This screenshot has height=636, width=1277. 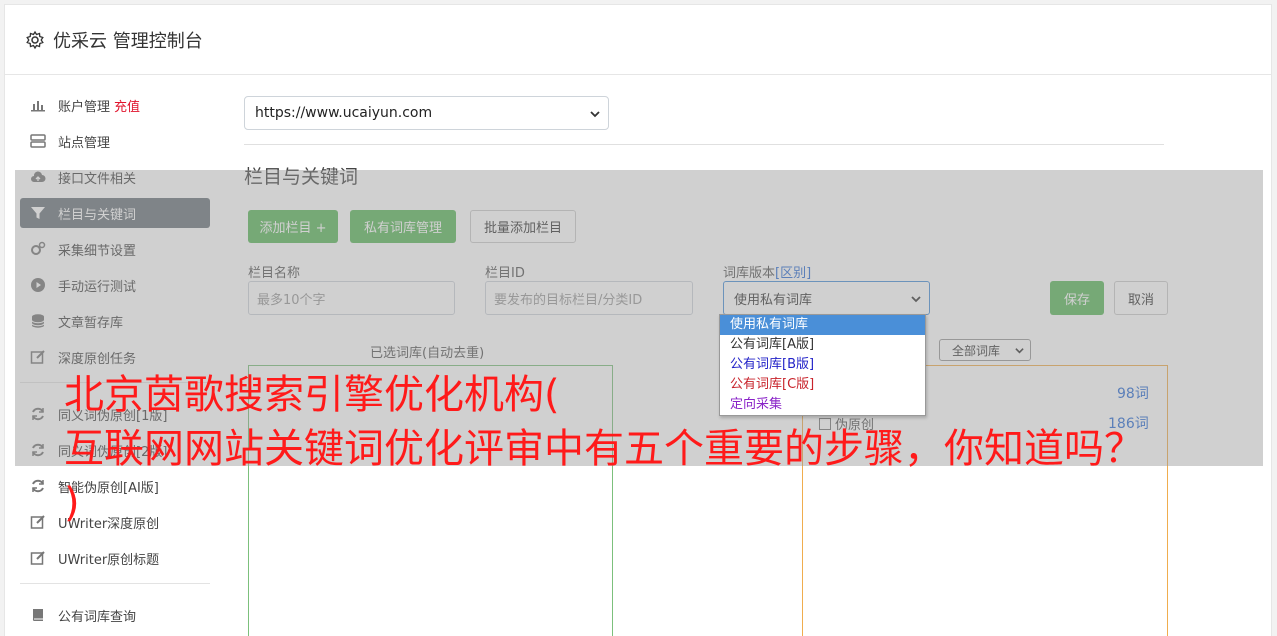 I want to click on site-select-value: https://www.ucaiyun.com, so click(x=344, y=113).